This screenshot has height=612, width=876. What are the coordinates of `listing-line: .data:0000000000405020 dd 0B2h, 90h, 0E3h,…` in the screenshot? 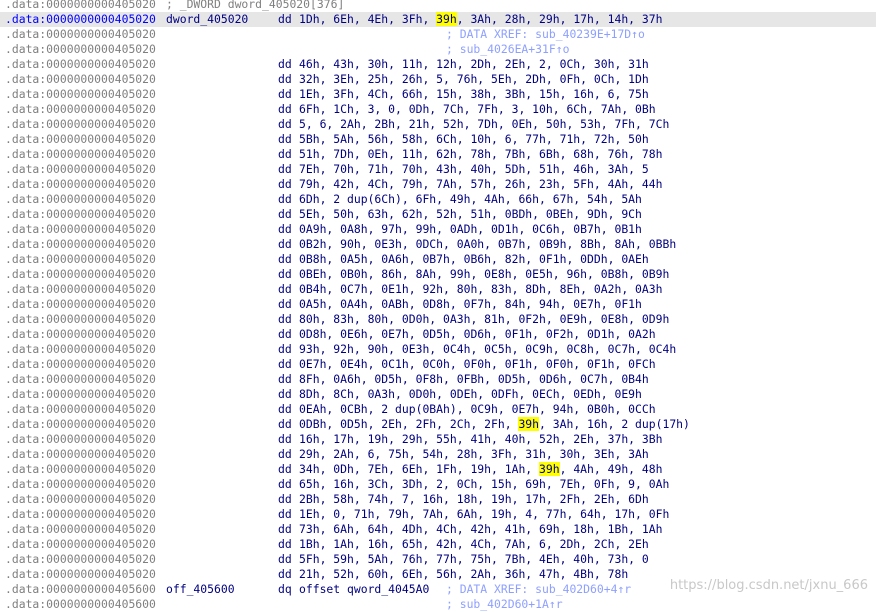 It's located at (438, 244).